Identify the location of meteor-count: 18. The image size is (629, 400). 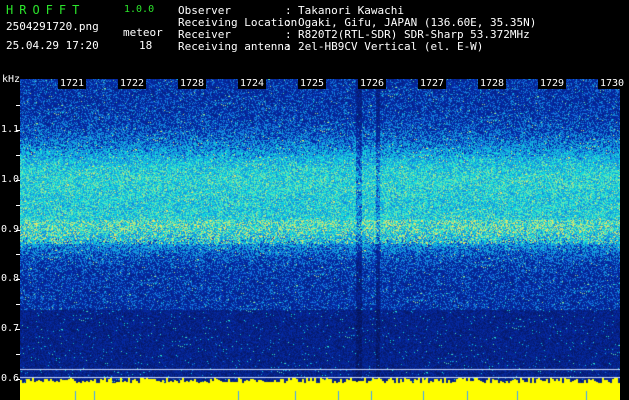
(146, 45).